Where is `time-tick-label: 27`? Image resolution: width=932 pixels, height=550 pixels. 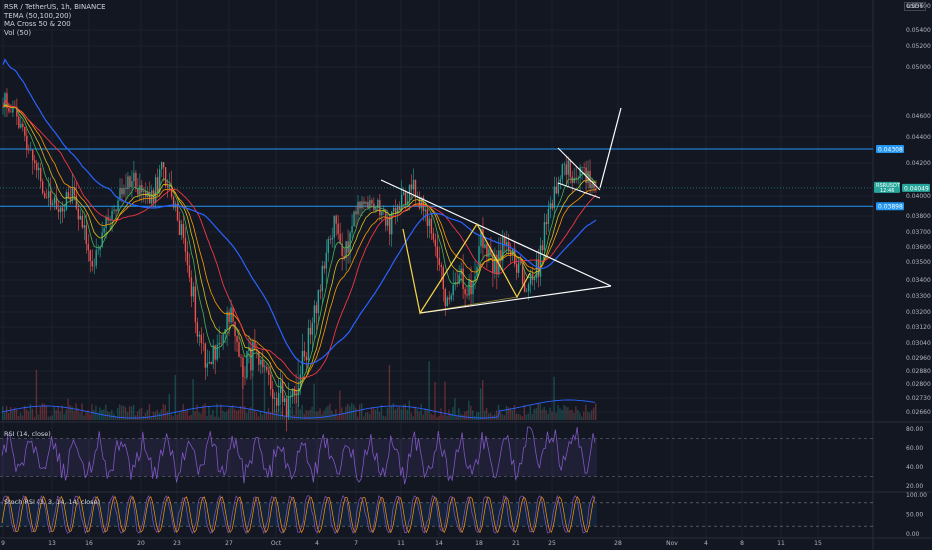 time-tick-label: 27 is located at coordinates (229, 543).